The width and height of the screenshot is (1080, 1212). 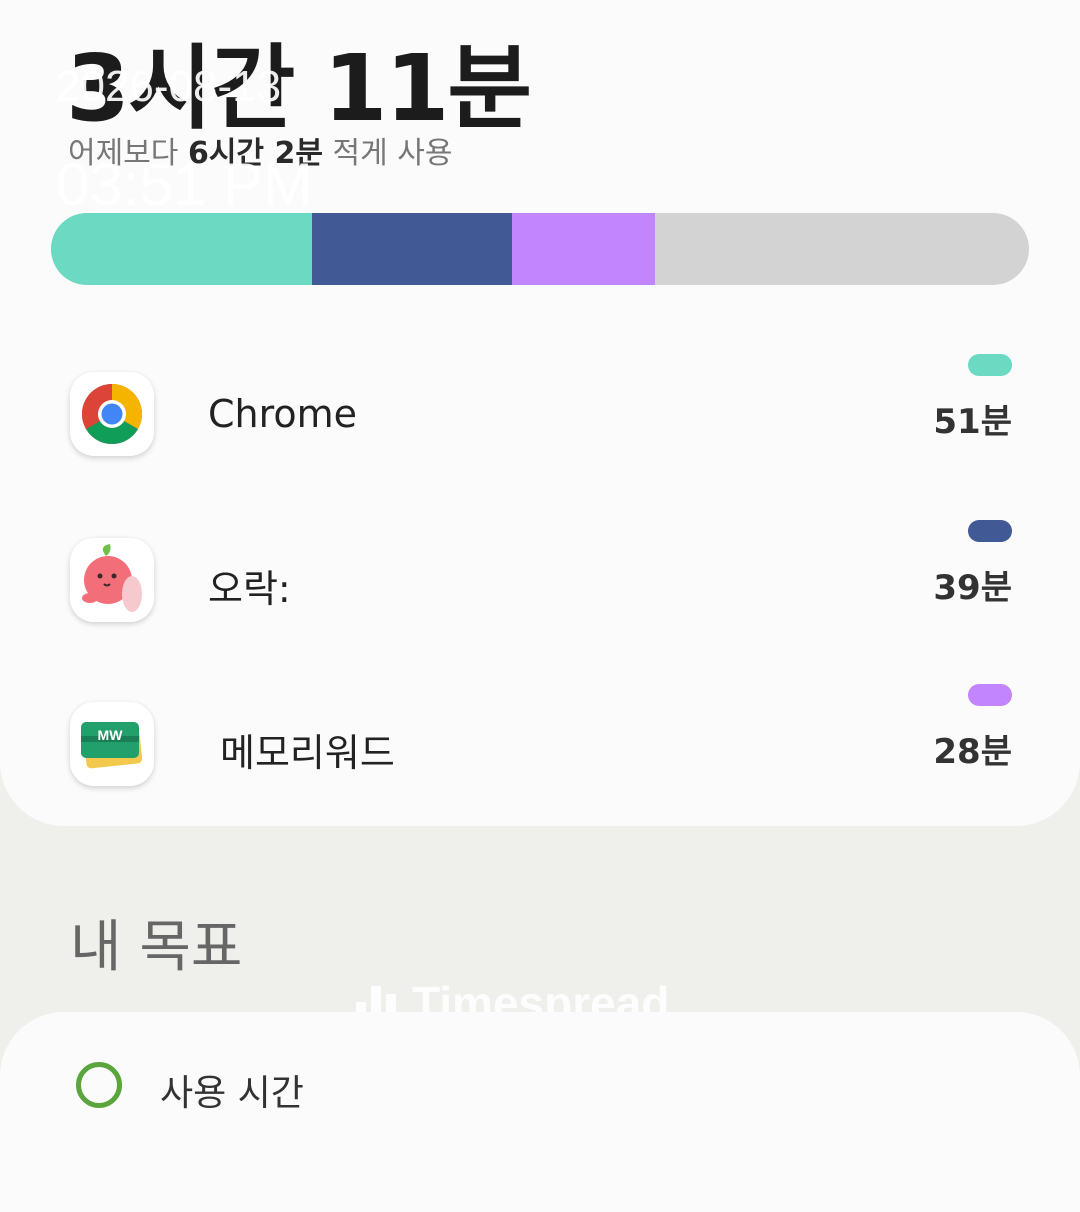 What do you see at coordinates (112, 744) in the screenshot?
I see `memoryword-card-icon: MW` at bounding box center [112, 744].